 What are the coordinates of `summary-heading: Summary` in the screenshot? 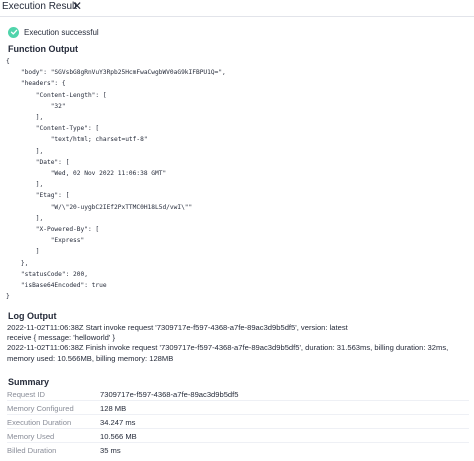 It's located at (29, 382).